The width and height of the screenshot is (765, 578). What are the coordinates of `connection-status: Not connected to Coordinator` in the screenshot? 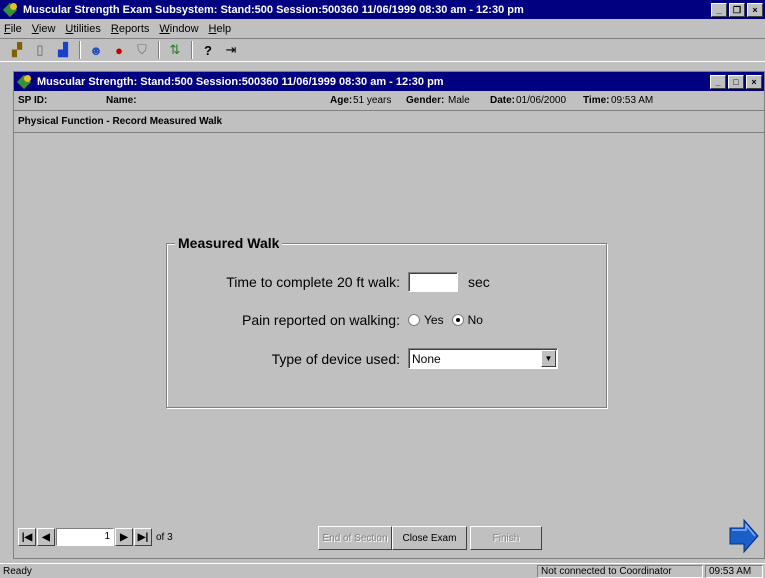 It's located at (620, 571).